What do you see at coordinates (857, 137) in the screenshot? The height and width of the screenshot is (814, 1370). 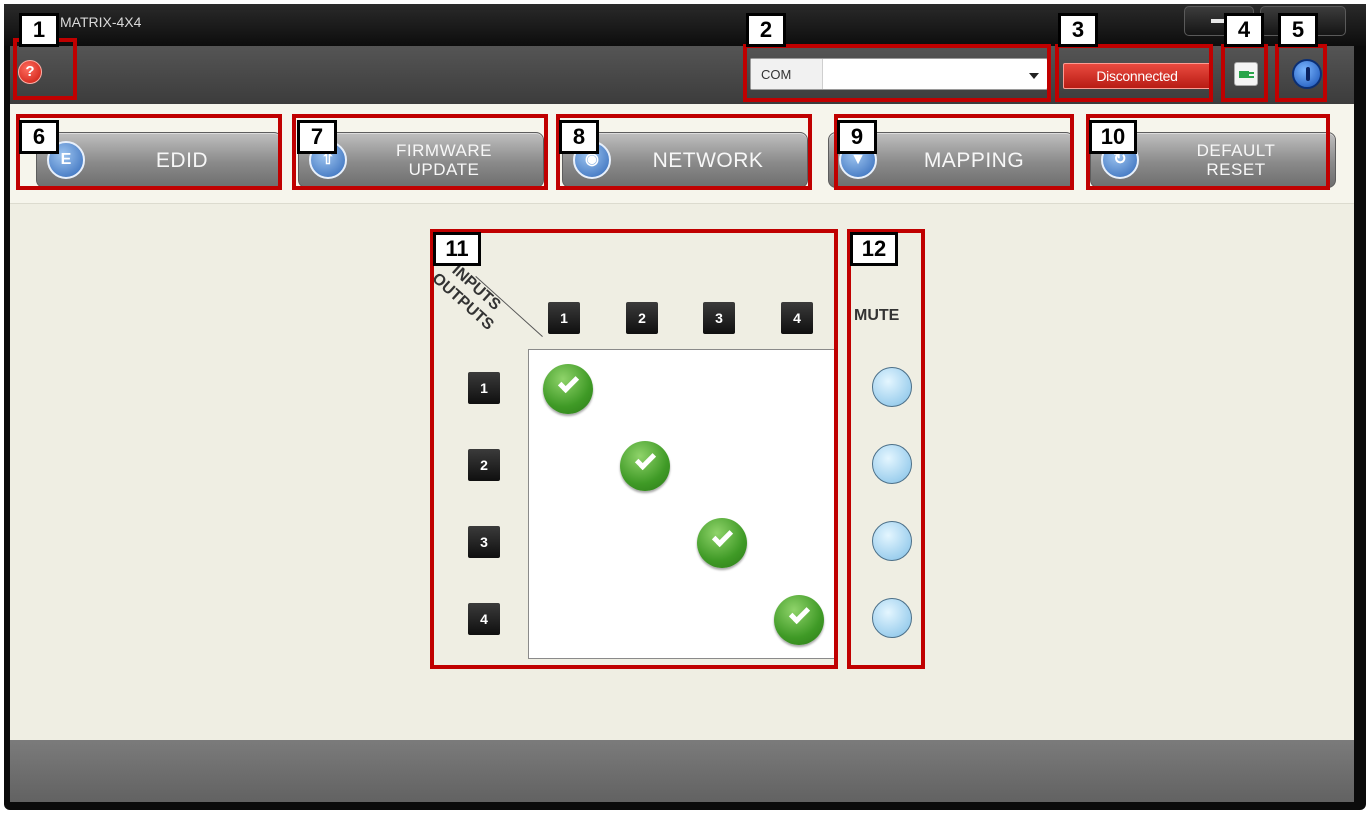 I see `callout-number-9: 9` at bounding box center [857, 137].